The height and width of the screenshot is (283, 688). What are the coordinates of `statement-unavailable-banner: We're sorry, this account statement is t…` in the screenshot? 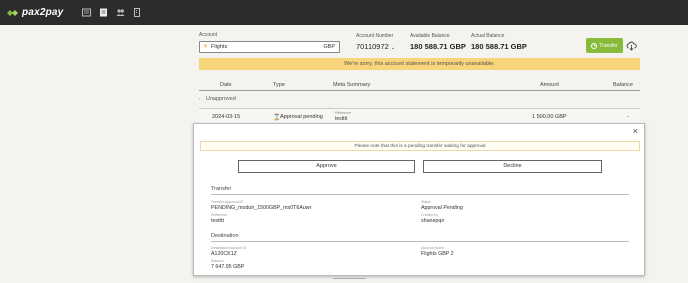 It's located at (419, 64).